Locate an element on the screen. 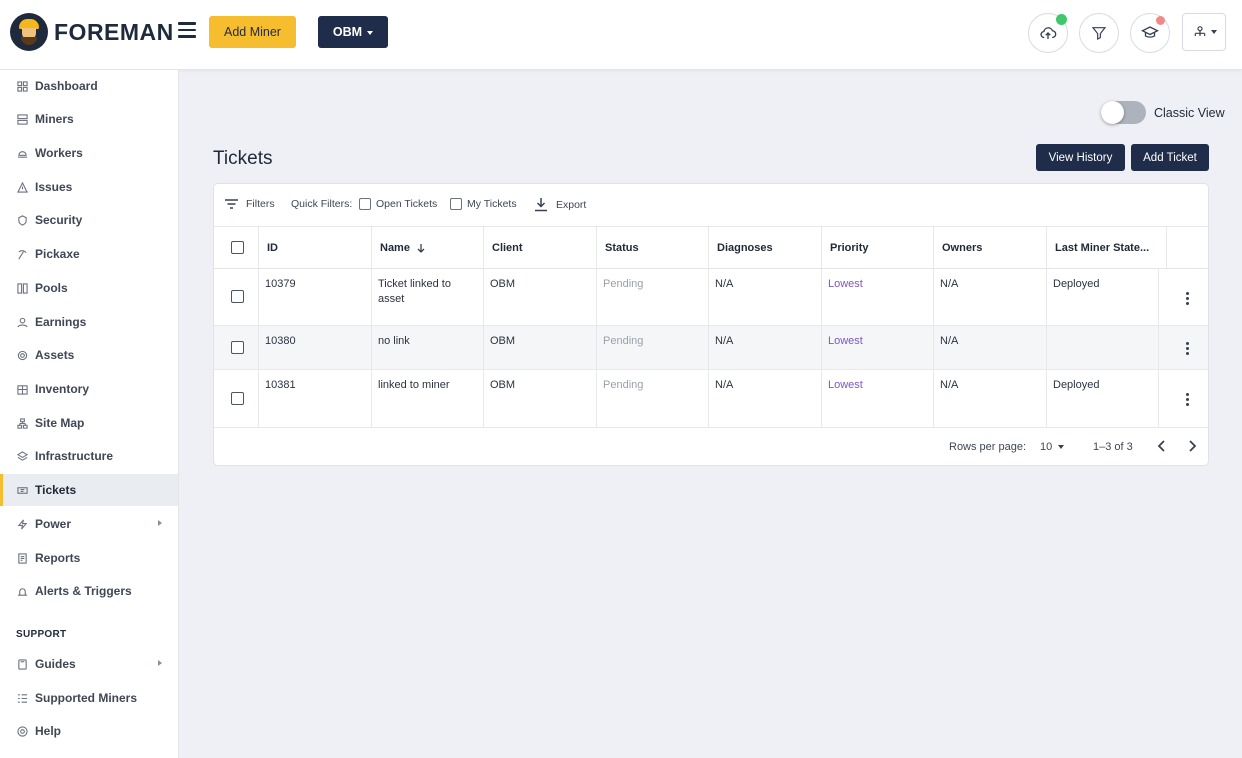 This screenshot has height=758, width=1242. sidebar-item-label: Guides is located at coordinates (55, 664).